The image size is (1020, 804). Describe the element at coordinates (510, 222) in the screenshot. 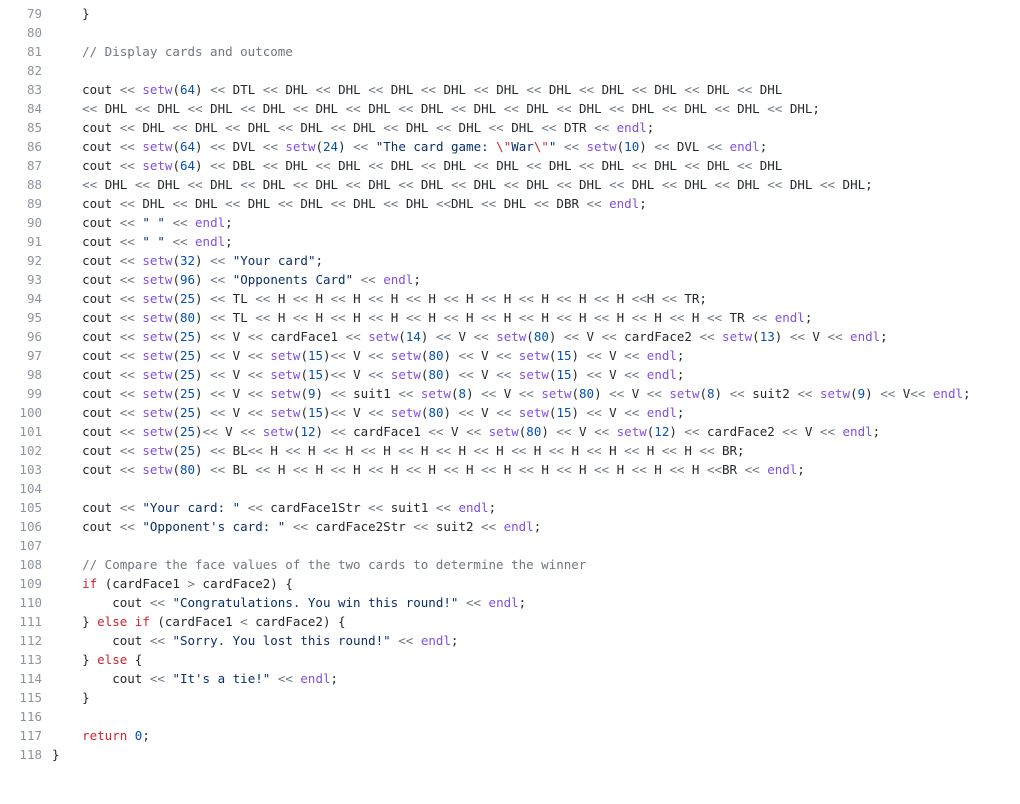

I see `code-line: 90 cout << " " << endl;` at that location.